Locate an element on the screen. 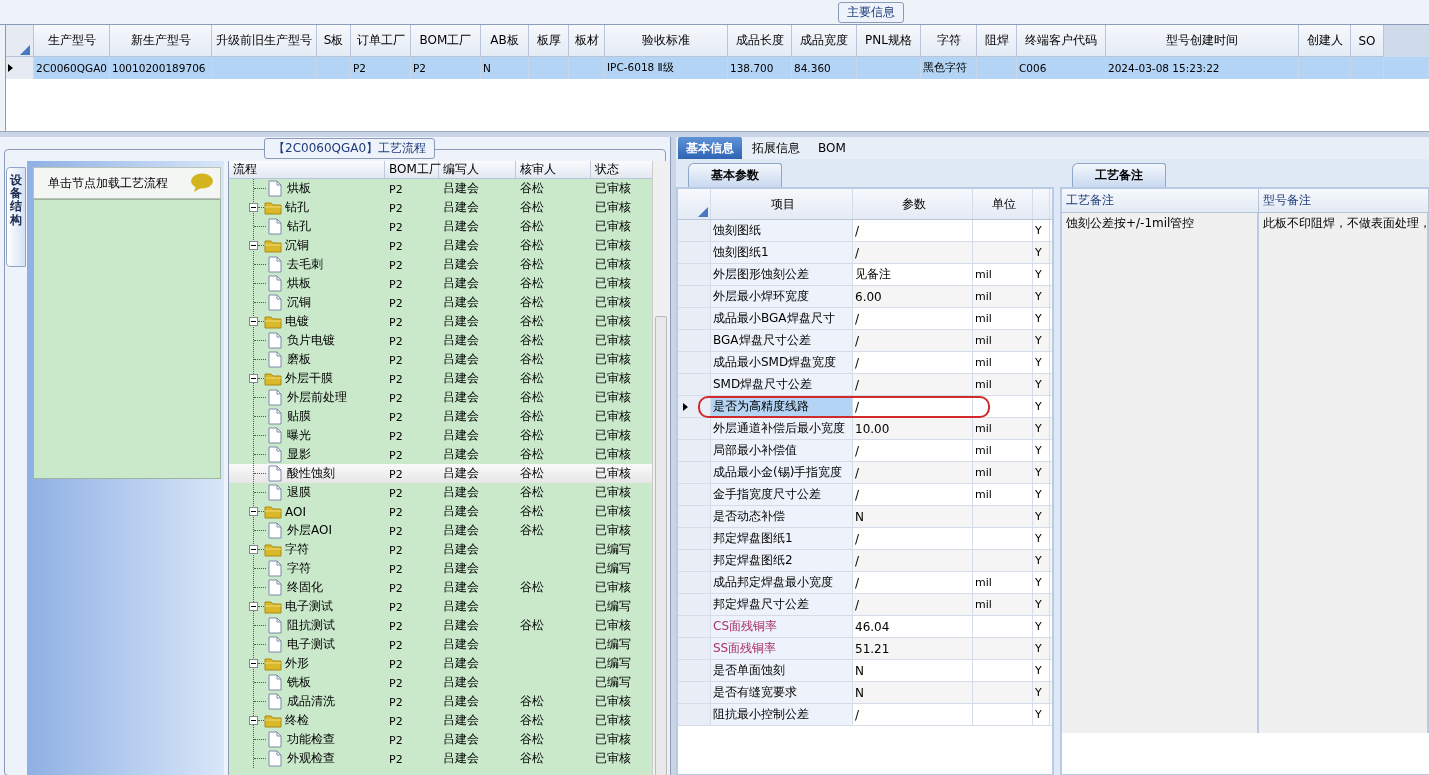 The image size is (1429, 775). tree-item: 字符 is located at coordinates (297, 549).